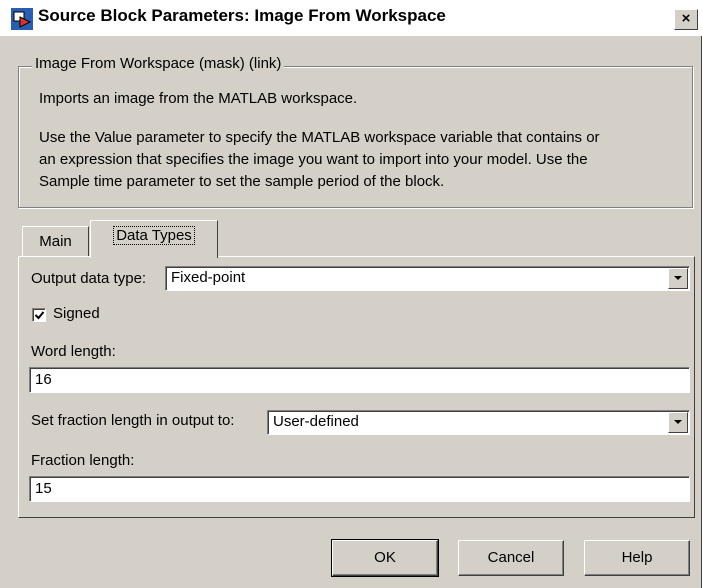 This screenshot has width=702, height=588. What do you see at coordinates (478, 422) in the screenshot?
I see `fraction-mode-select: User-defined` at bounding box center [478, 422].